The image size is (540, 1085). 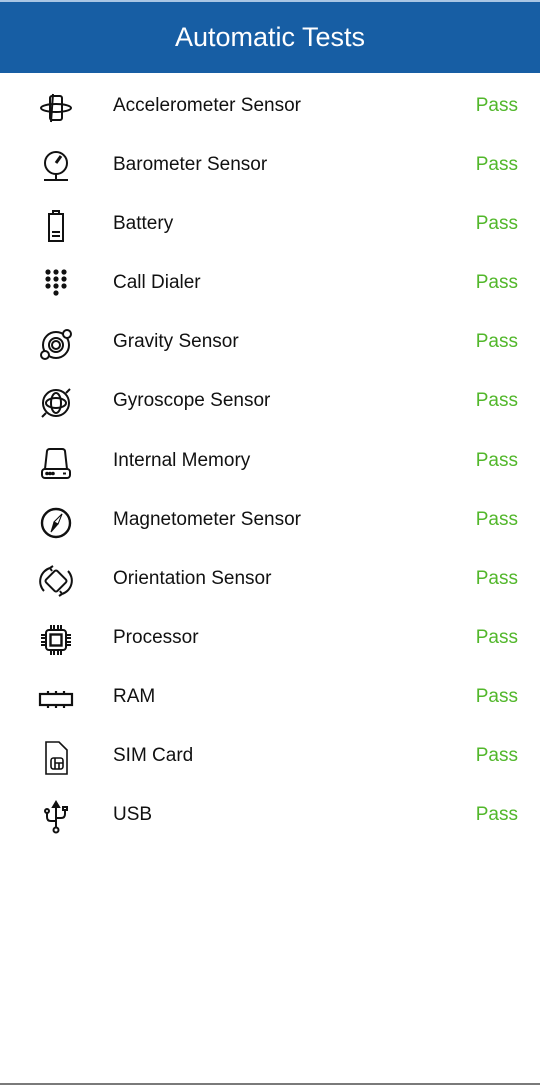 I want to click on battery-icon, so click(x=56, y=226).